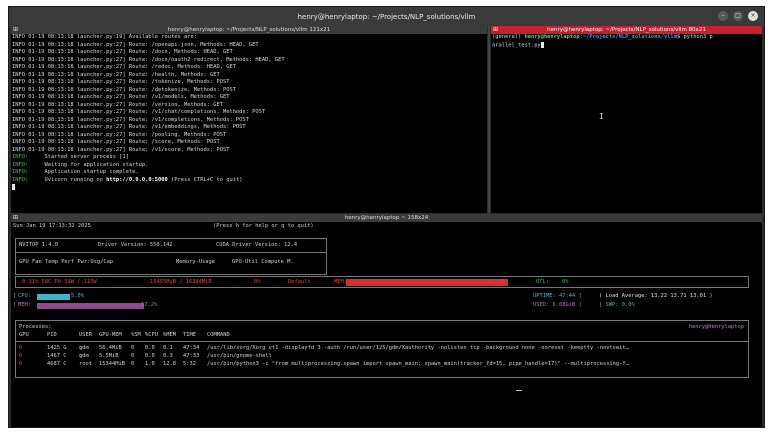  Describe the element at coordinates (24, 305) in the screenshot. I see `ram-label: MEM:` at that location.